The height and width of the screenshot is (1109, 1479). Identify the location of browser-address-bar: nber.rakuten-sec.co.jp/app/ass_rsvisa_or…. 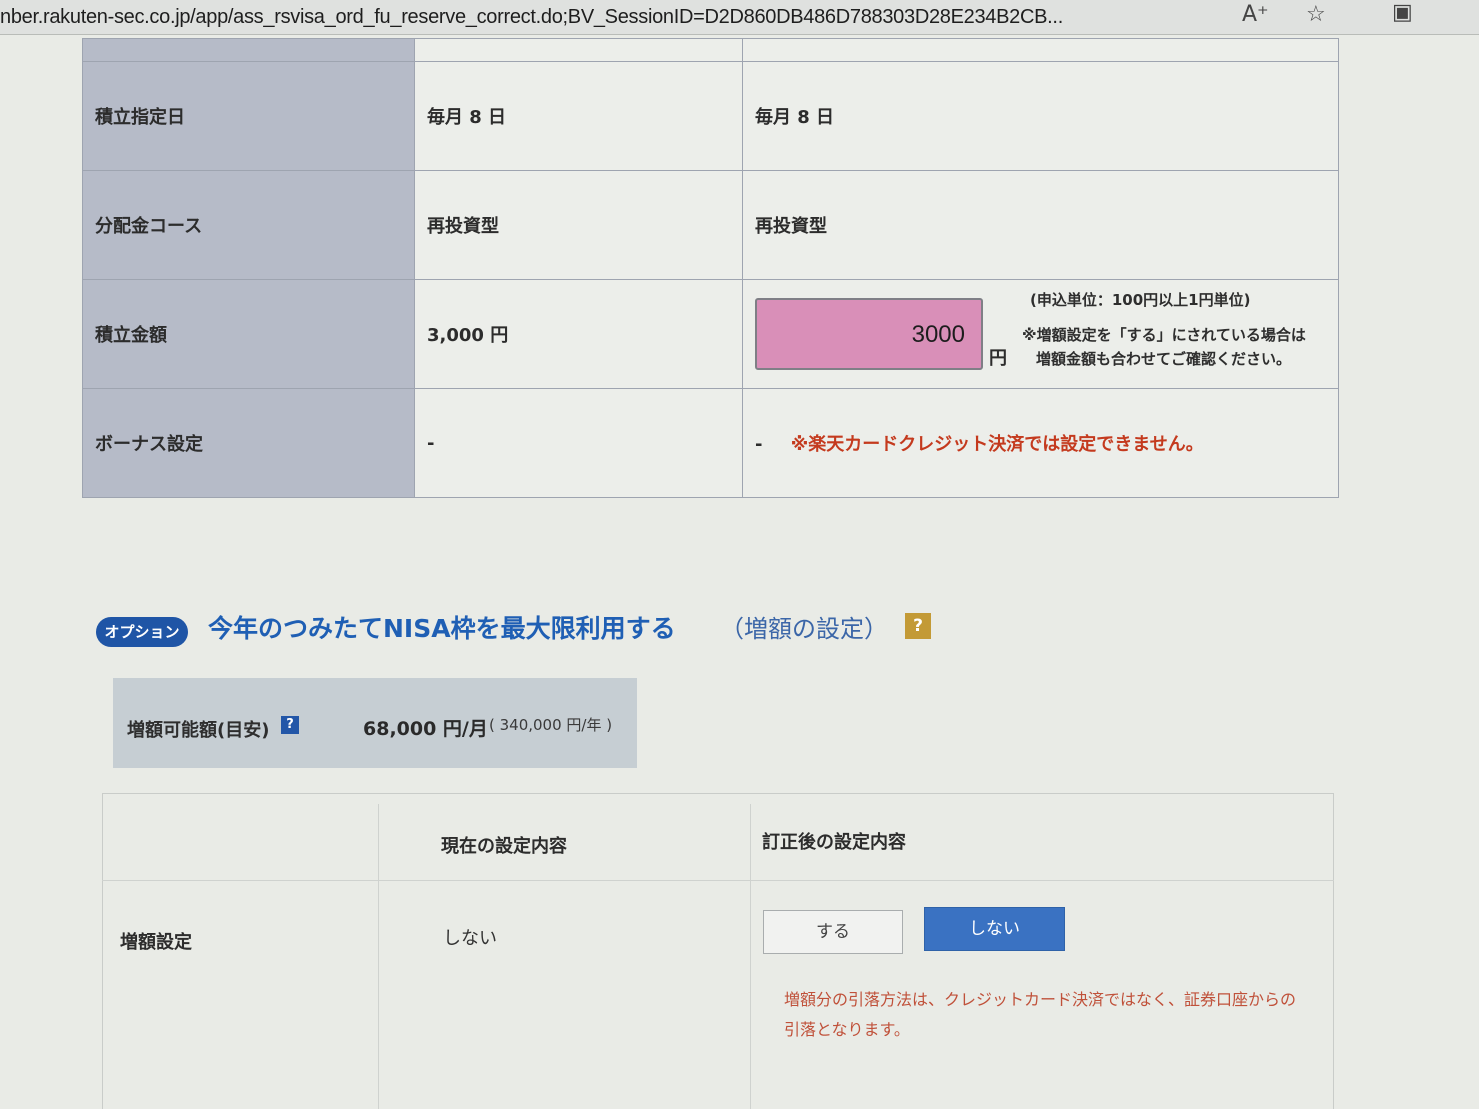
(739, 17).